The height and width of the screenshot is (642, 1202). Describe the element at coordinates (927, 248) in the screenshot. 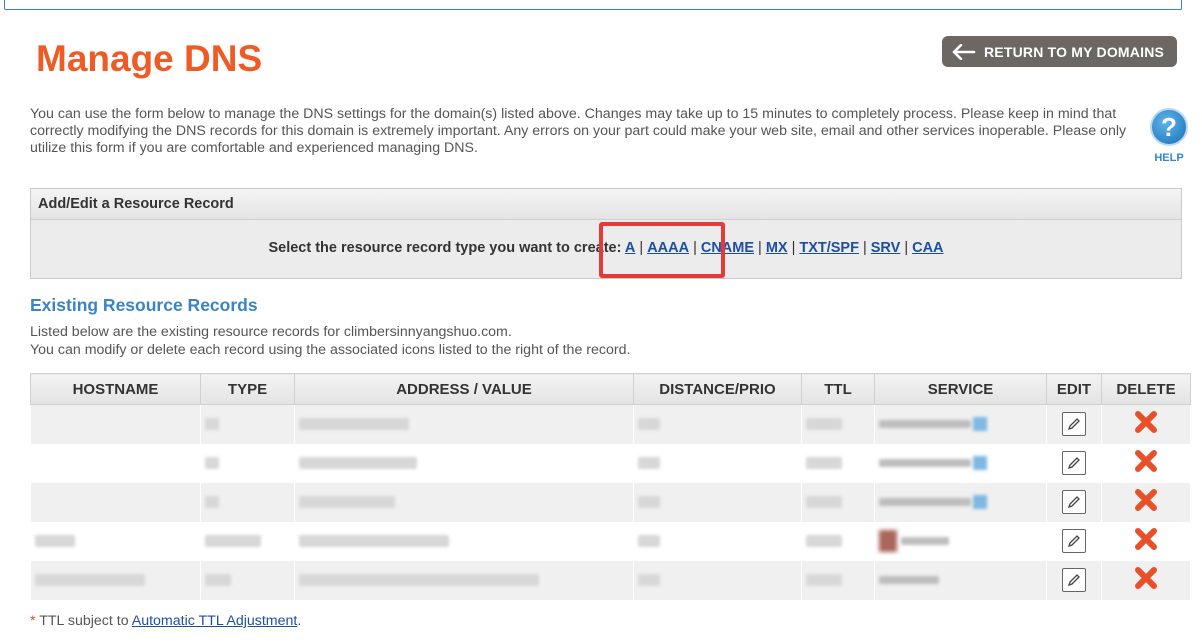

I see `record-type-caa-link: CAA` at that location.